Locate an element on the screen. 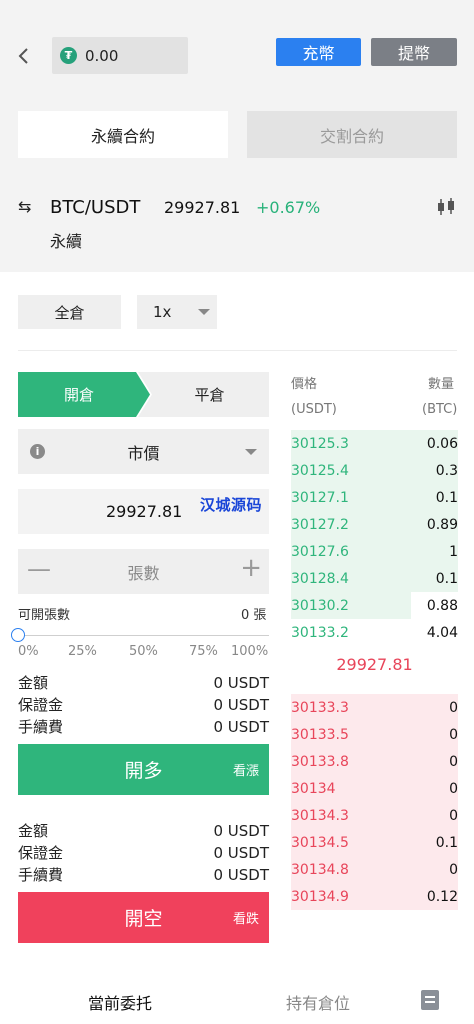 This screenshot has height=1024, width=474. amount-slider is located at coordinates (143, 635).